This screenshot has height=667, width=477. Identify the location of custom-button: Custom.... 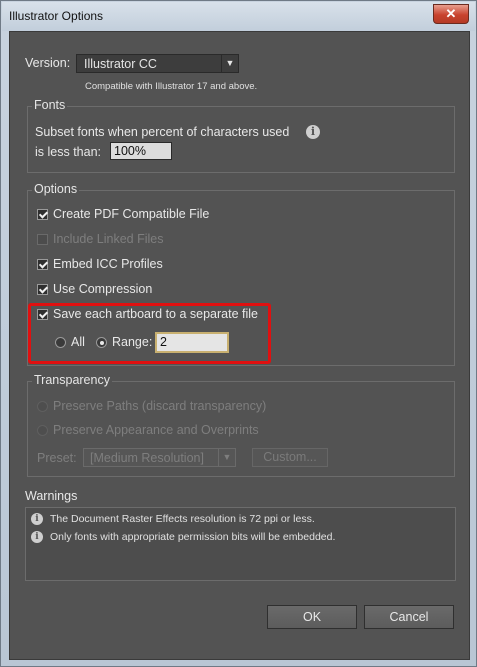
(290, 457).